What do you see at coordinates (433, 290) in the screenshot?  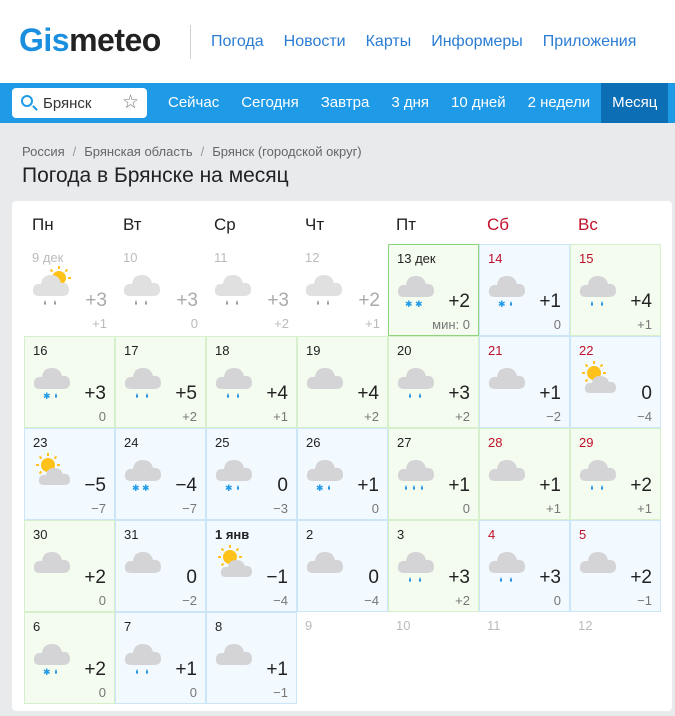 I see `day-cell: 13 дек ✱ ✱ +2 мин: 0` at bounding box center [433, 290].